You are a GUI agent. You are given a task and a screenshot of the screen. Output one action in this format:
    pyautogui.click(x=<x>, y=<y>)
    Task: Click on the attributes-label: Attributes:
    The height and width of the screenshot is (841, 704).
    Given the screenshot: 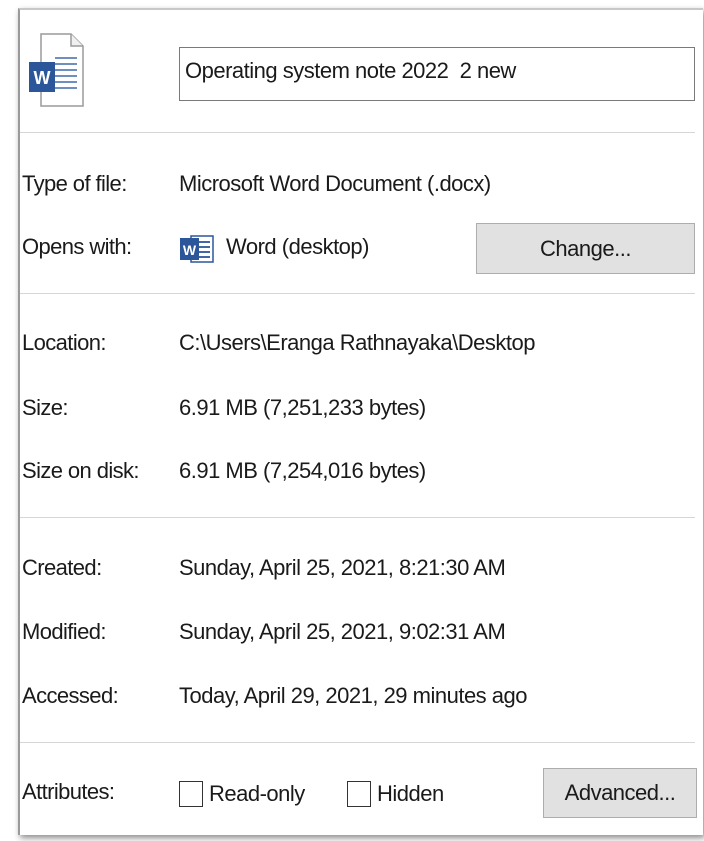 What is the action you would take?
    pyautogui.click(x=68, y=791)
    